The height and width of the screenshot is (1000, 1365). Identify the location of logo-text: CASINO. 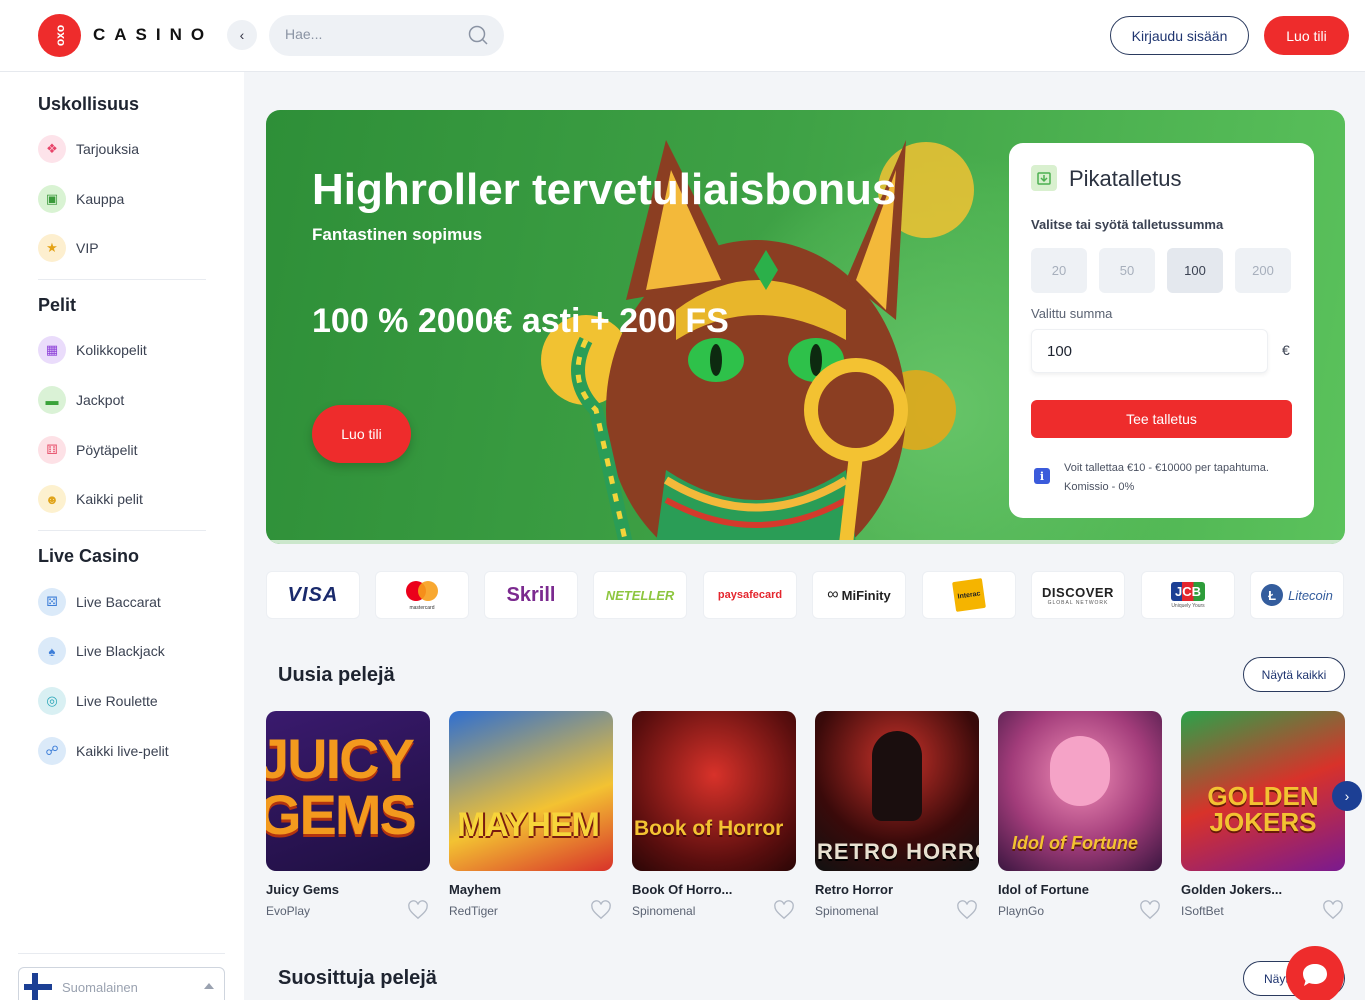
(153, 35).